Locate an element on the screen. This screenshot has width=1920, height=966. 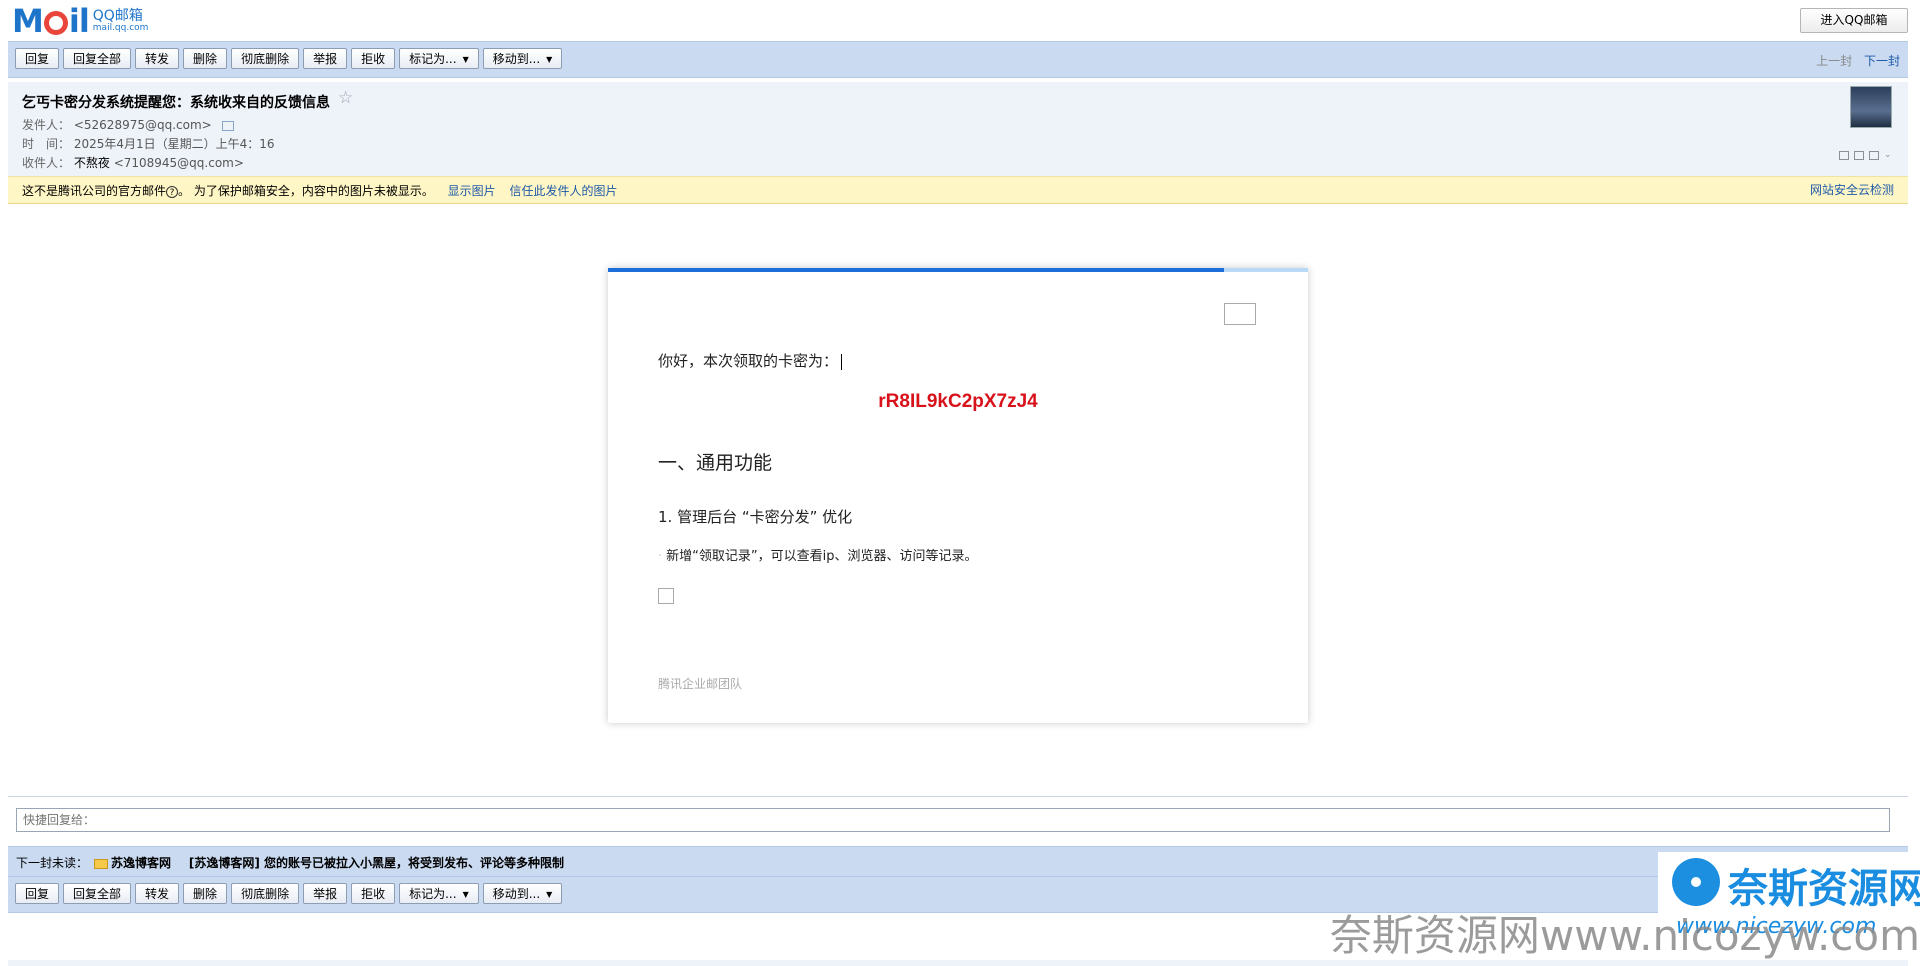
next-unread-subject: [苏逸博客网] 您的账号已被拉入小黑屋，将受到发布、评论等多种限制 is located at coordinates (376, 863).